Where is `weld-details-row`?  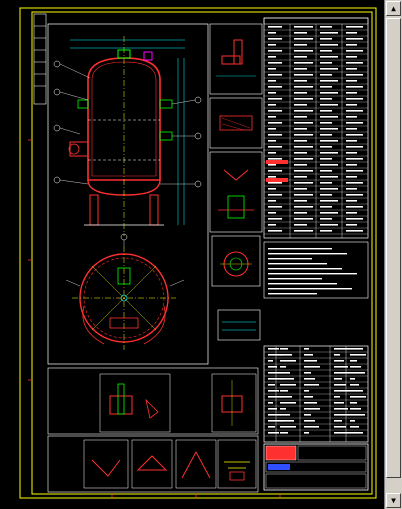 weld-details-row is located at coordinates (153, 464).